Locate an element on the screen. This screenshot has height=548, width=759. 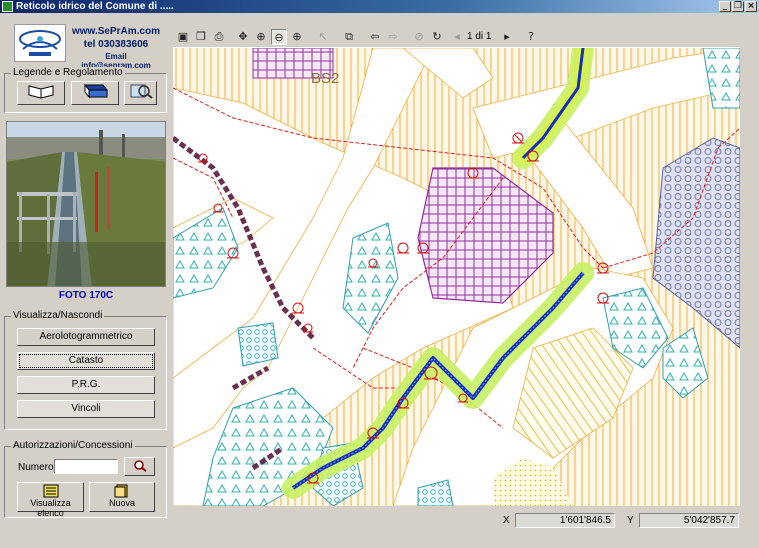
print-icon: ⎙ is located at coordinates (219, 37).